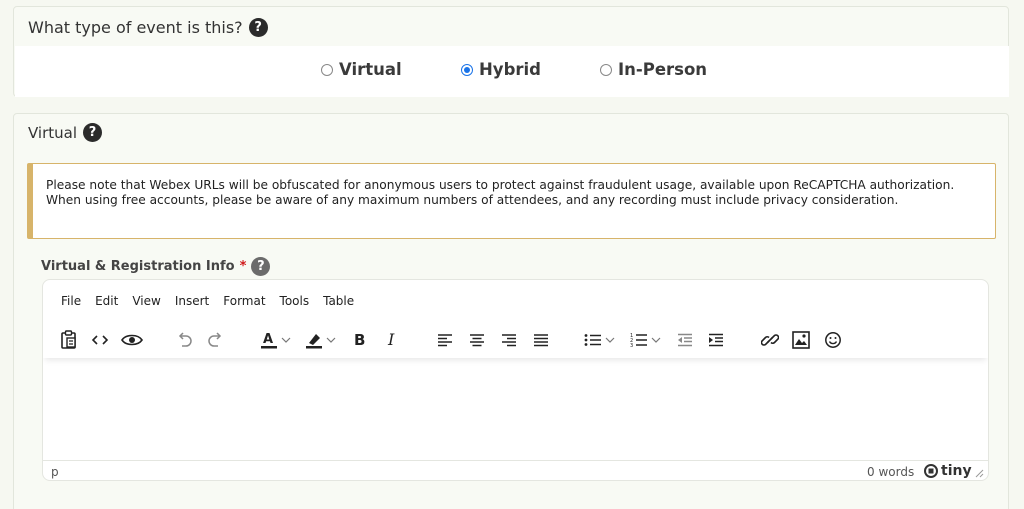 The image size is (1024, 509). I want to click on tiny-brand-text: tiny, so click(956, 471).